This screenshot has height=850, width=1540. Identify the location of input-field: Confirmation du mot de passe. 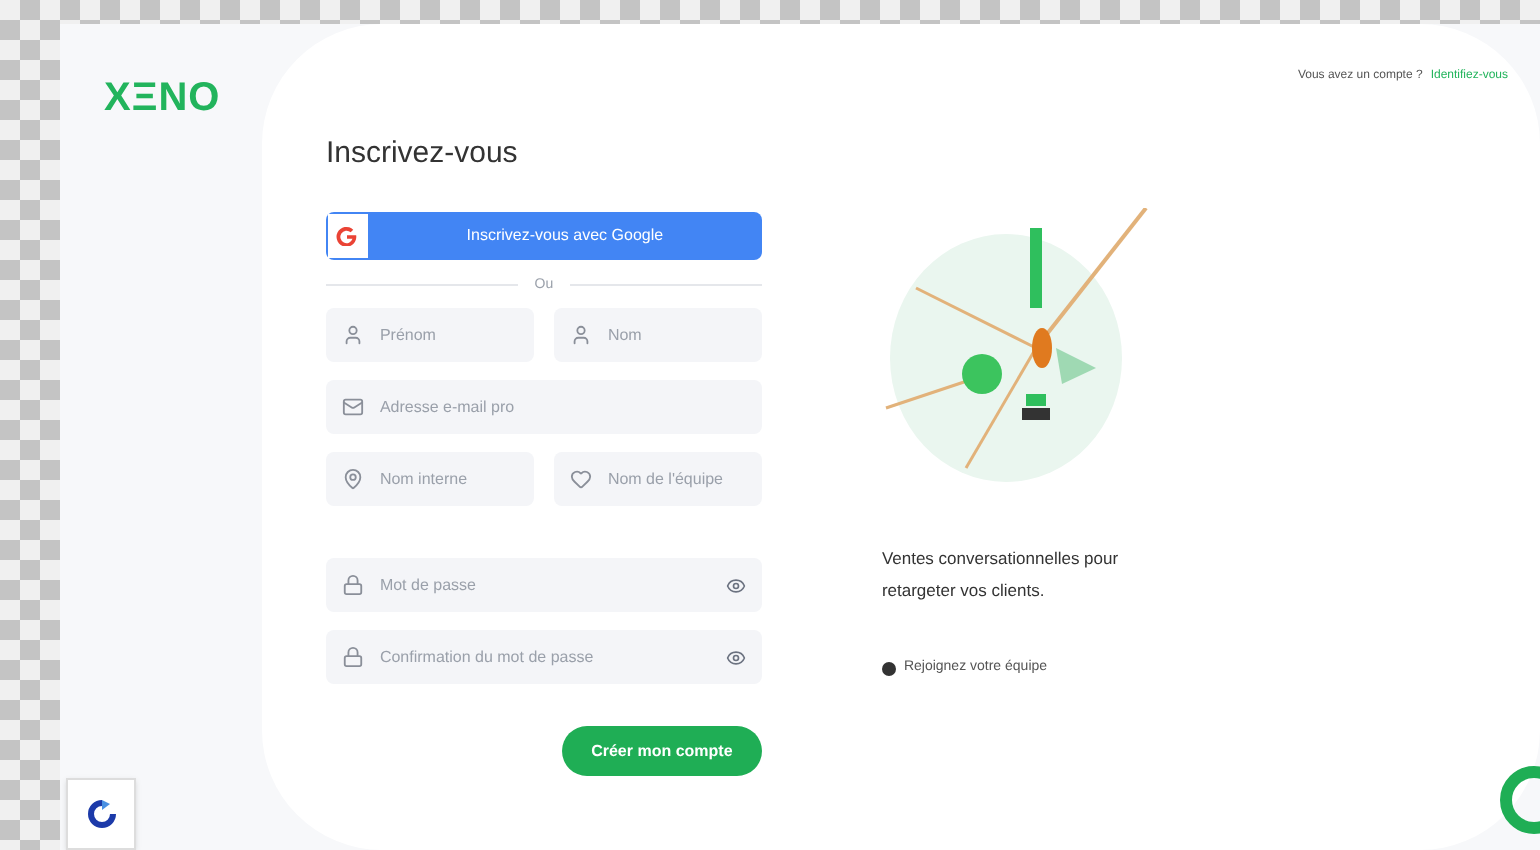
(543, 657).